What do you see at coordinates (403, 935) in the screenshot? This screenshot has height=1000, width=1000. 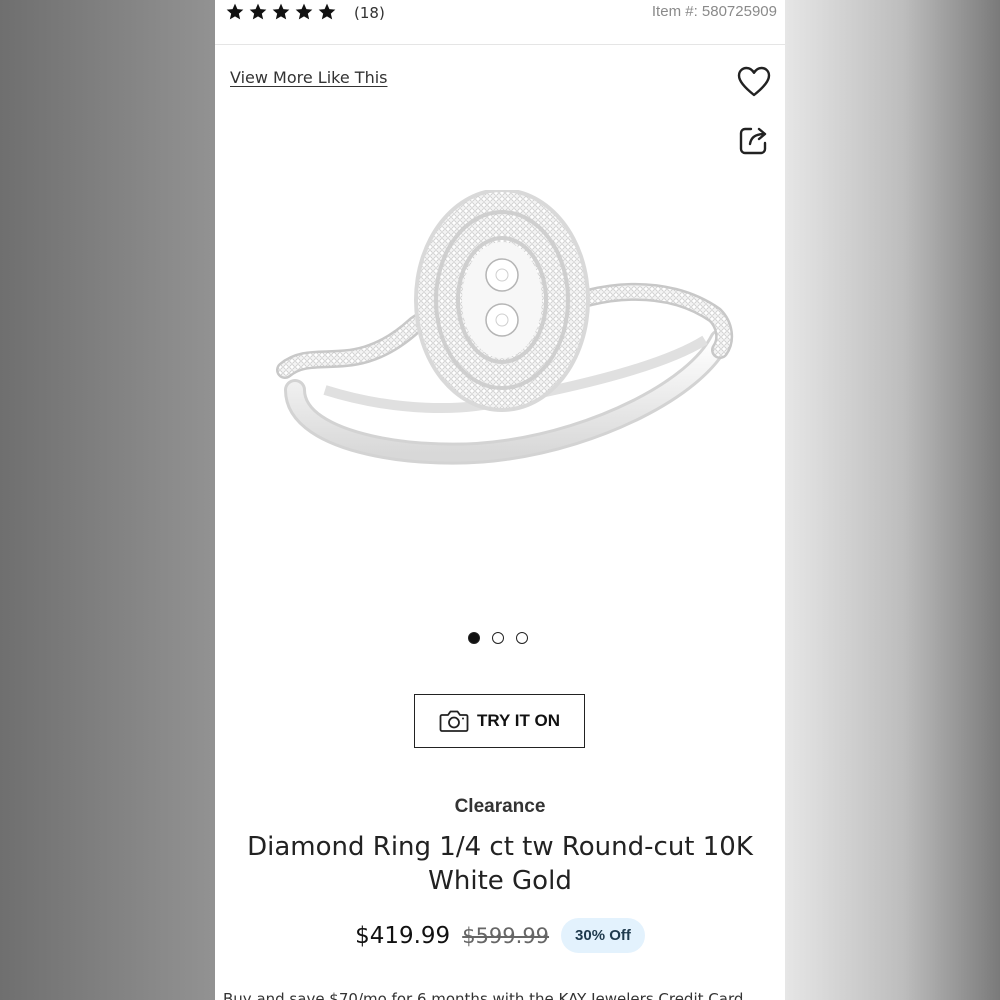 I see `sale-price: $419.99` at bounding box center [403, 935].